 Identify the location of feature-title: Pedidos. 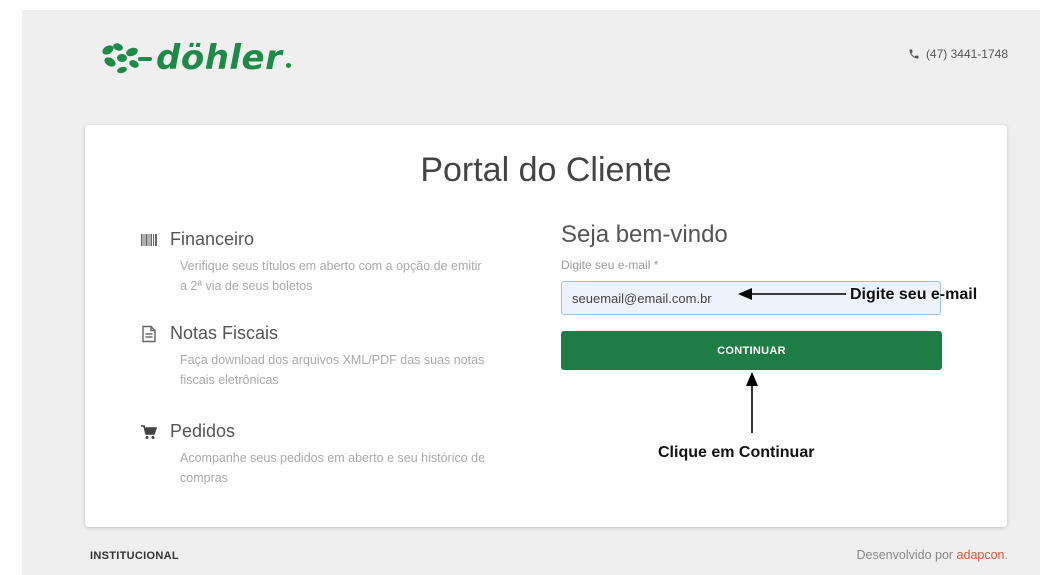
(203, 431).